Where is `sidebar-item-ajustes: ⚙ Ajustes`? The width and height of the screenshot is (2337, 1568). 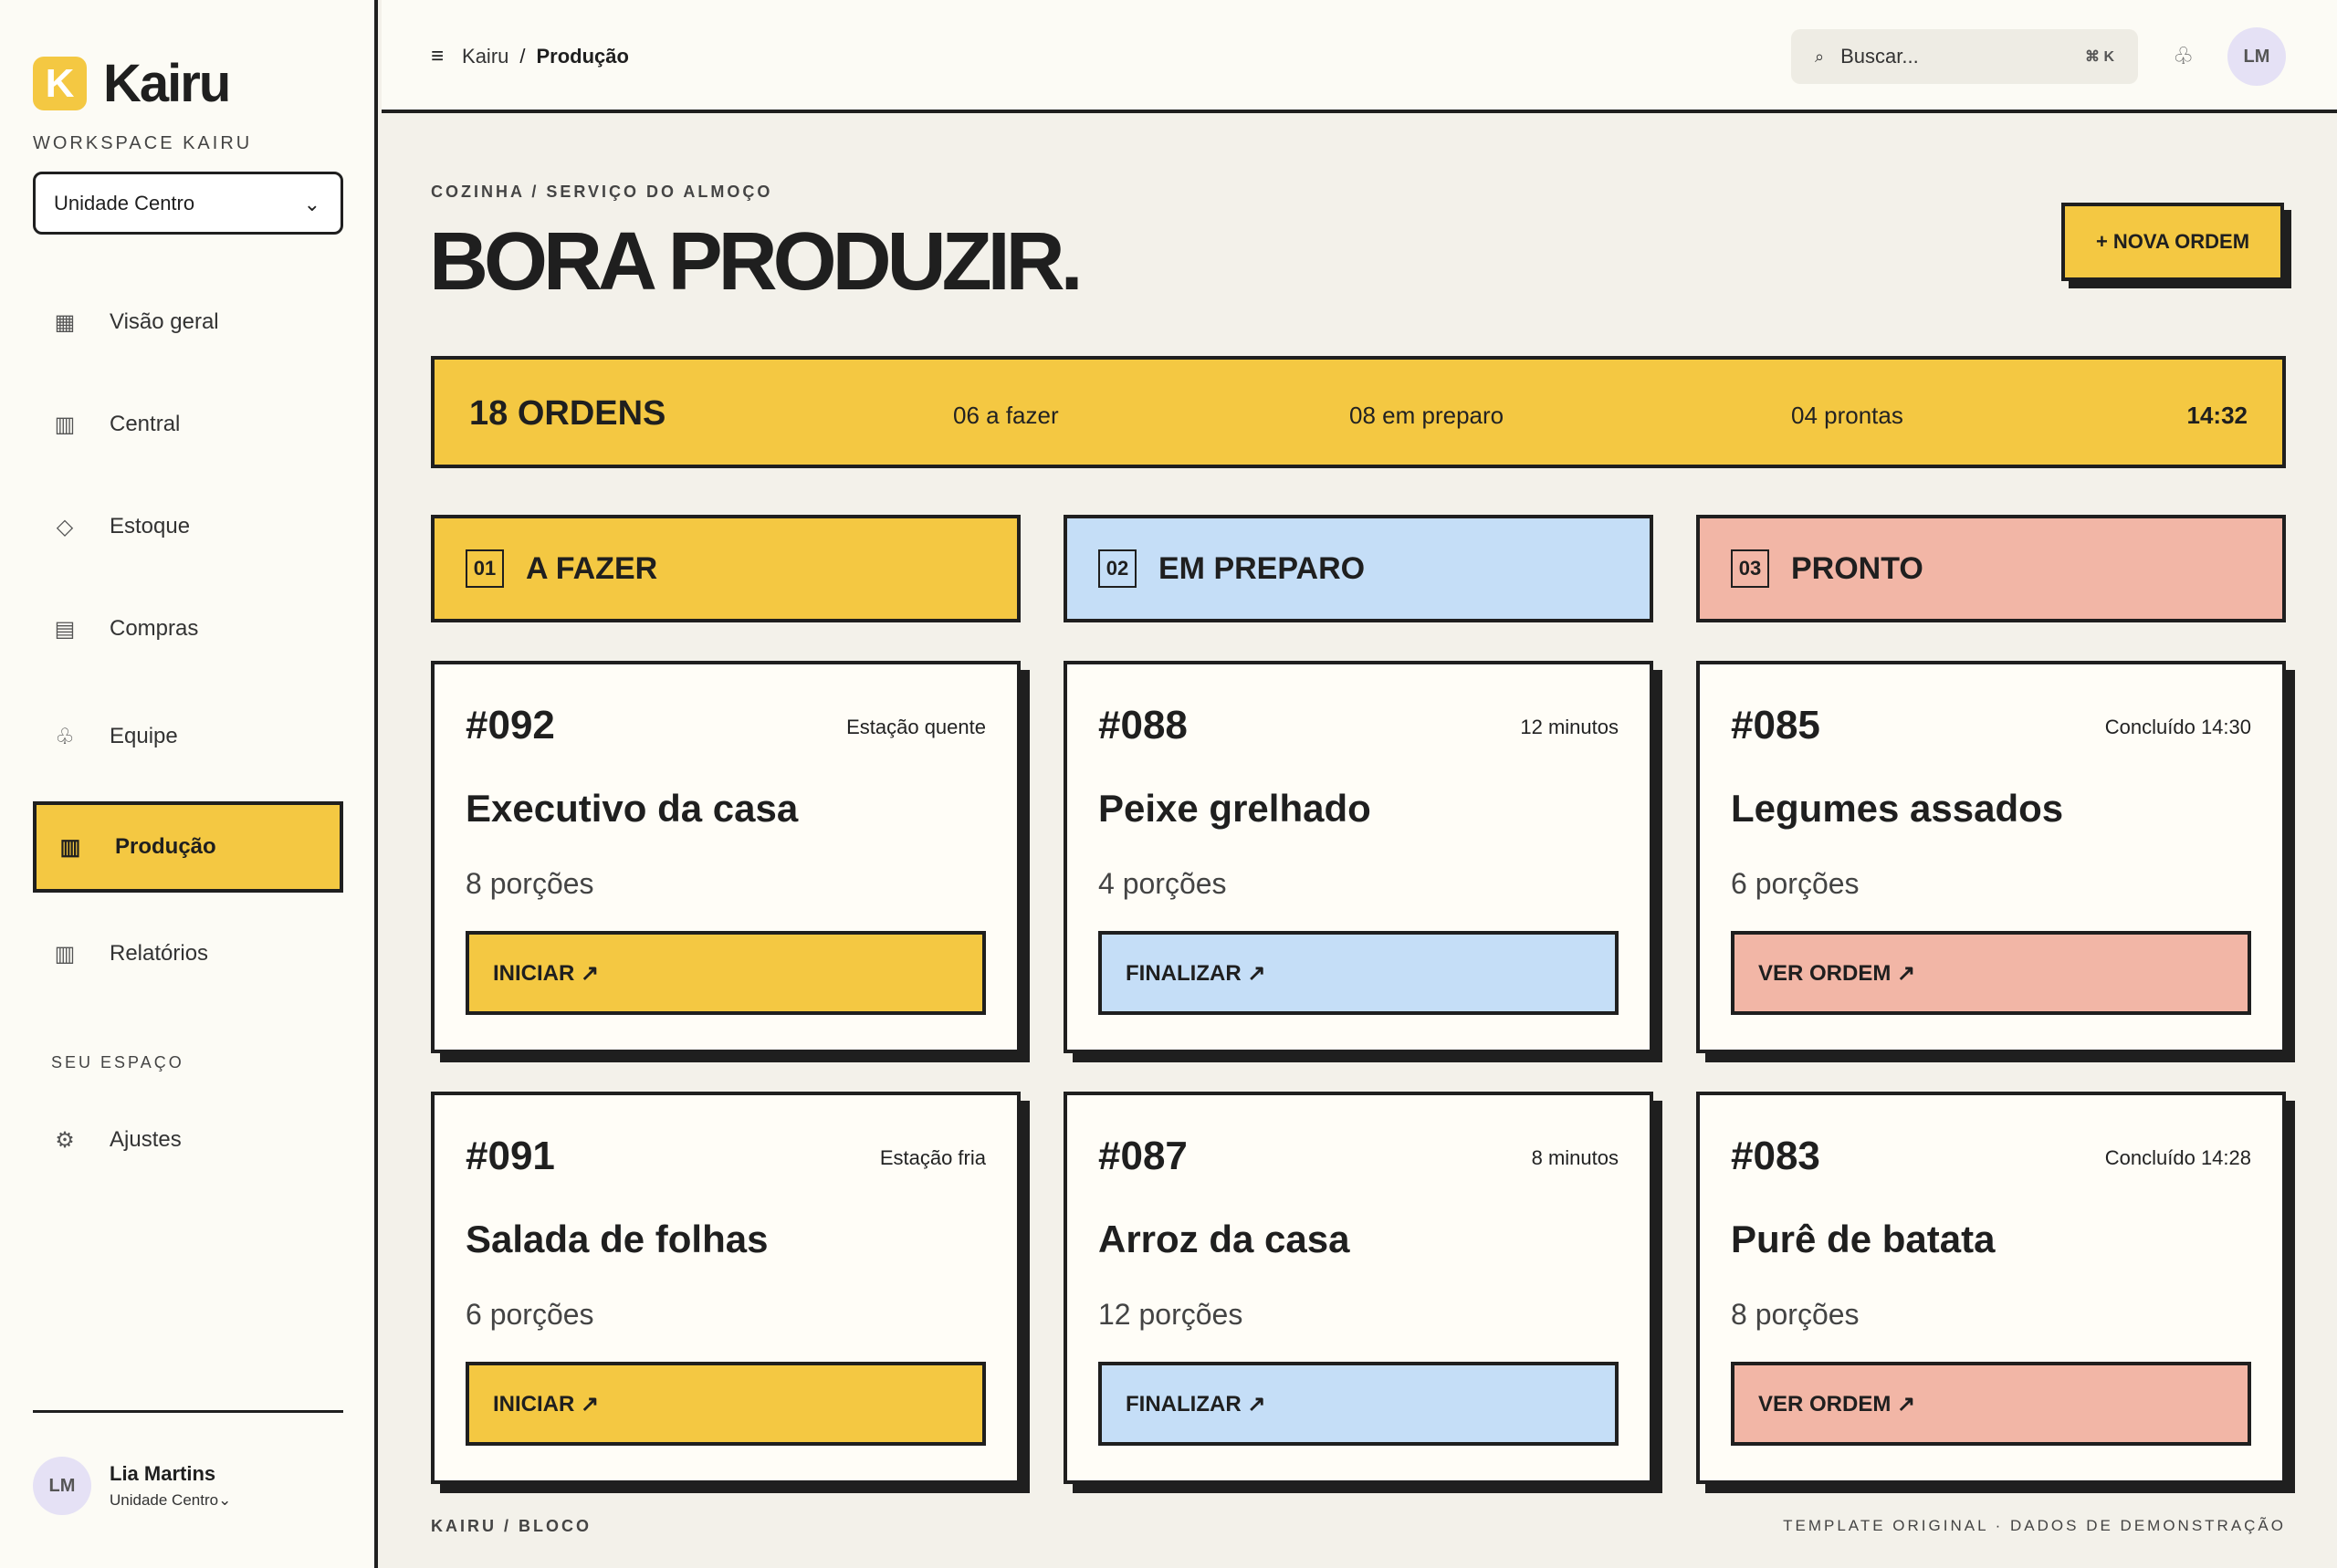 sidebar-item-ajustes: ⚙ Ajustes is located at coordinates (188, 1140).